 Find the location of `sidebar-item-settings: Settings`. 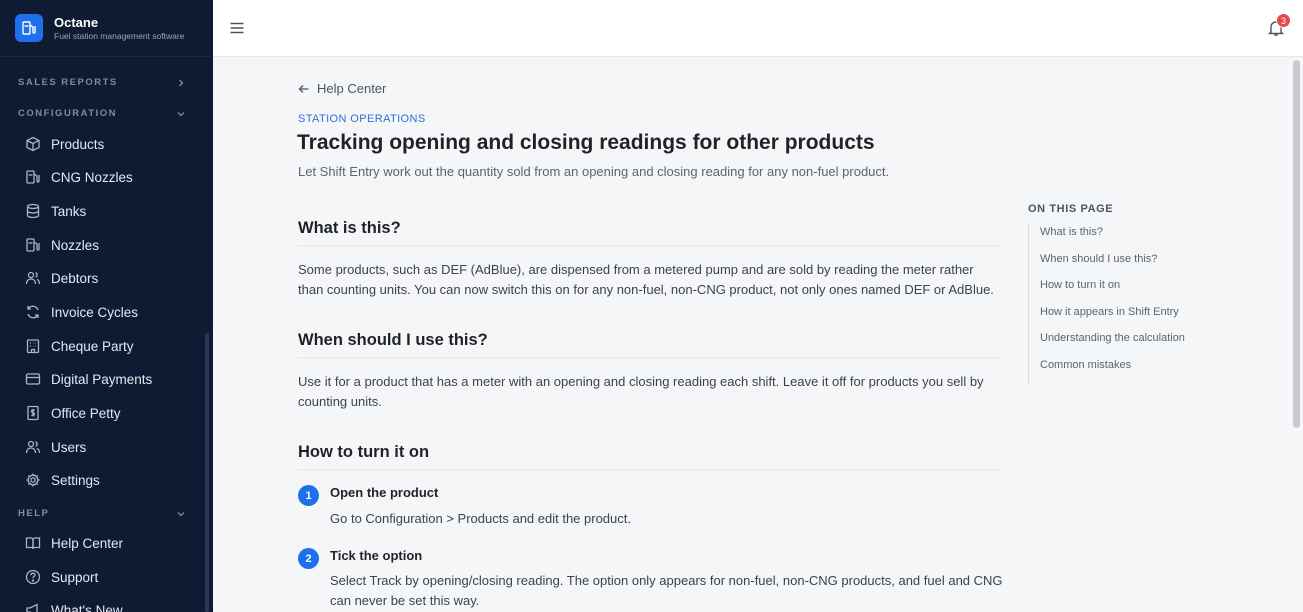

sidebar-item-settings: Settings is located at coordinates (111, 480).